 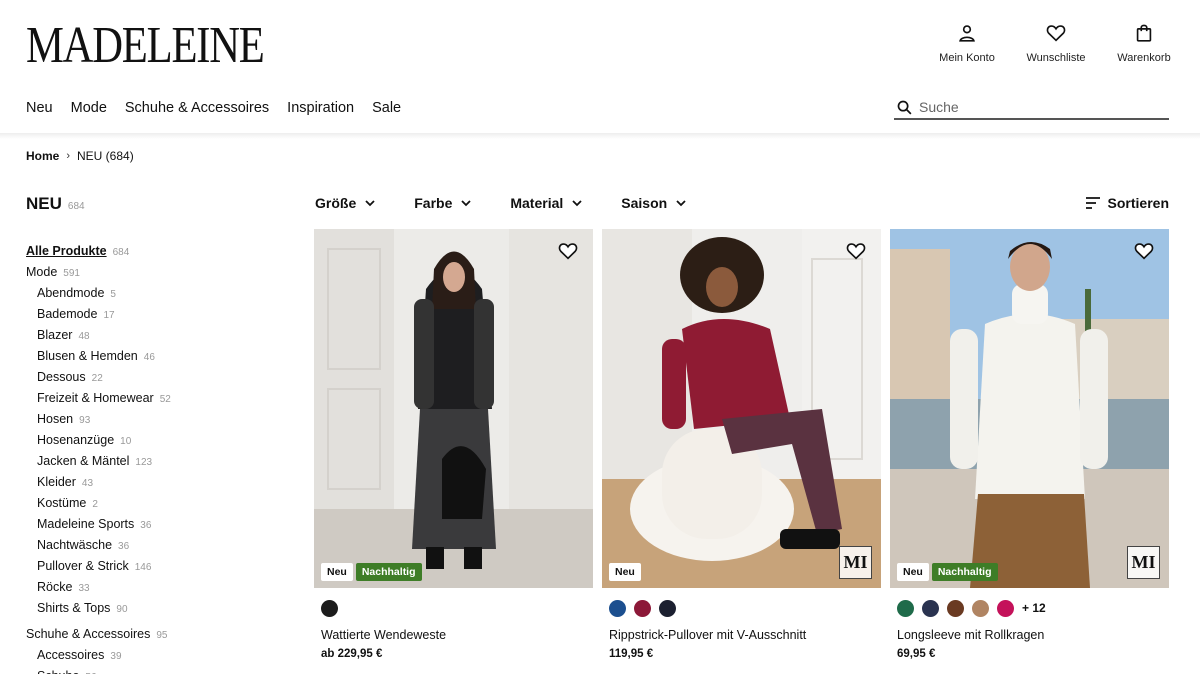 I want to click on sidebar-item-count: 591, so click(x=71, y=273).